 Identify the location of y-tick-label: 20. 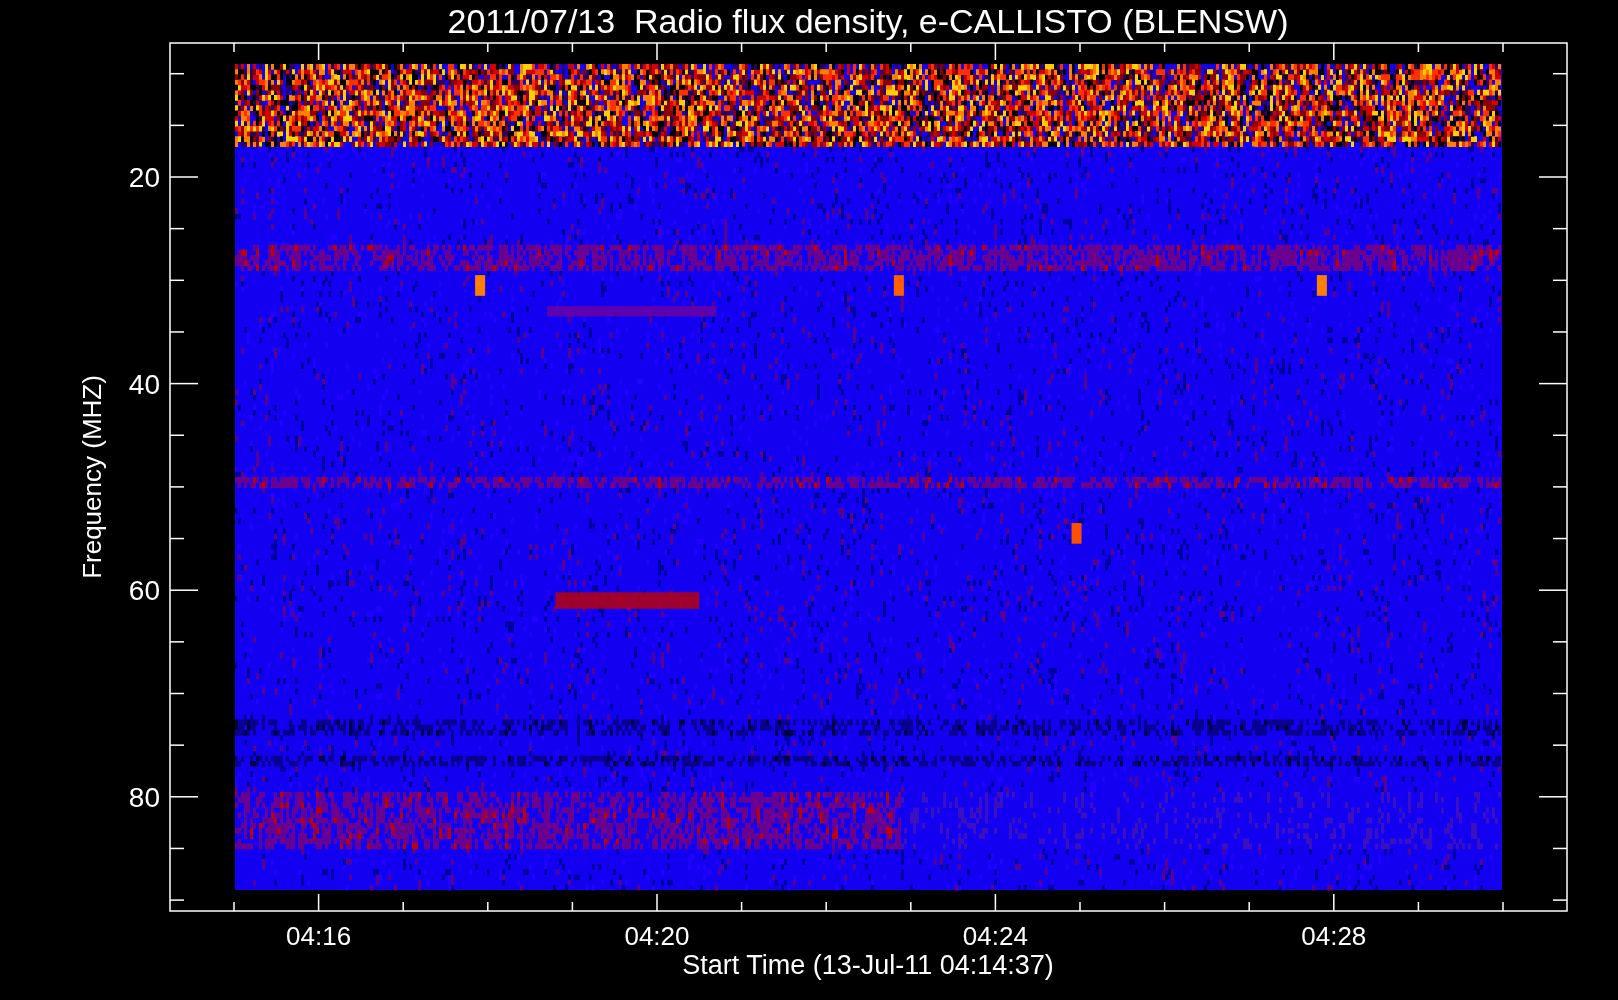
(144, 177).